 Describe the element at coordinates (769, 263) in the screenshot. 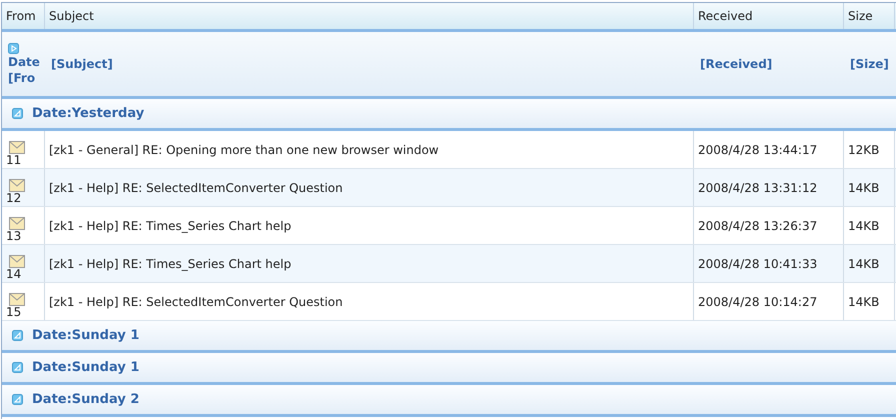

I see `received-cell: 2008/4/28 10:41:33` at that location.